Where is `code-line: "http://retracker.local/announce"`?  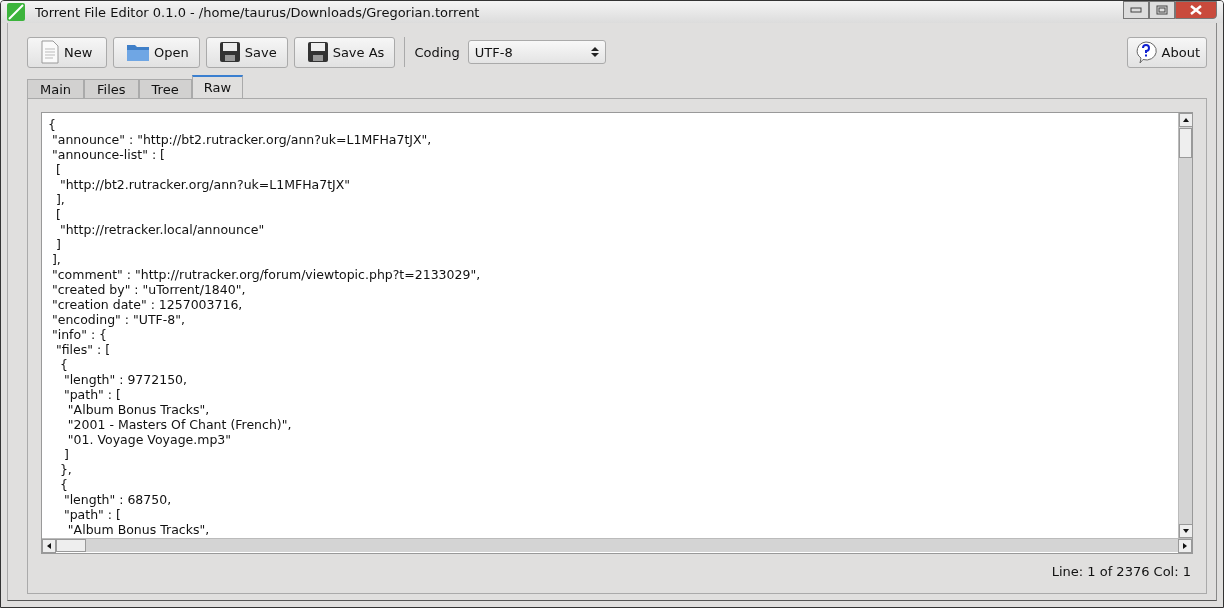
code-line: "http://retracker.local/announce" is located at coordinates (162, 229).